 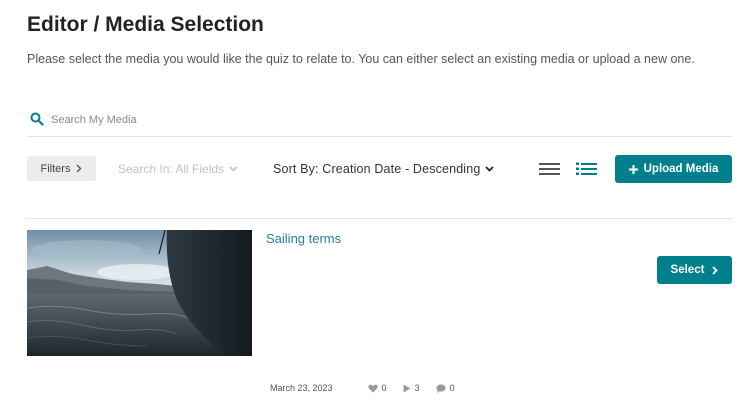 I want to click on filters-button: Filters, so click(x=61, y=168).